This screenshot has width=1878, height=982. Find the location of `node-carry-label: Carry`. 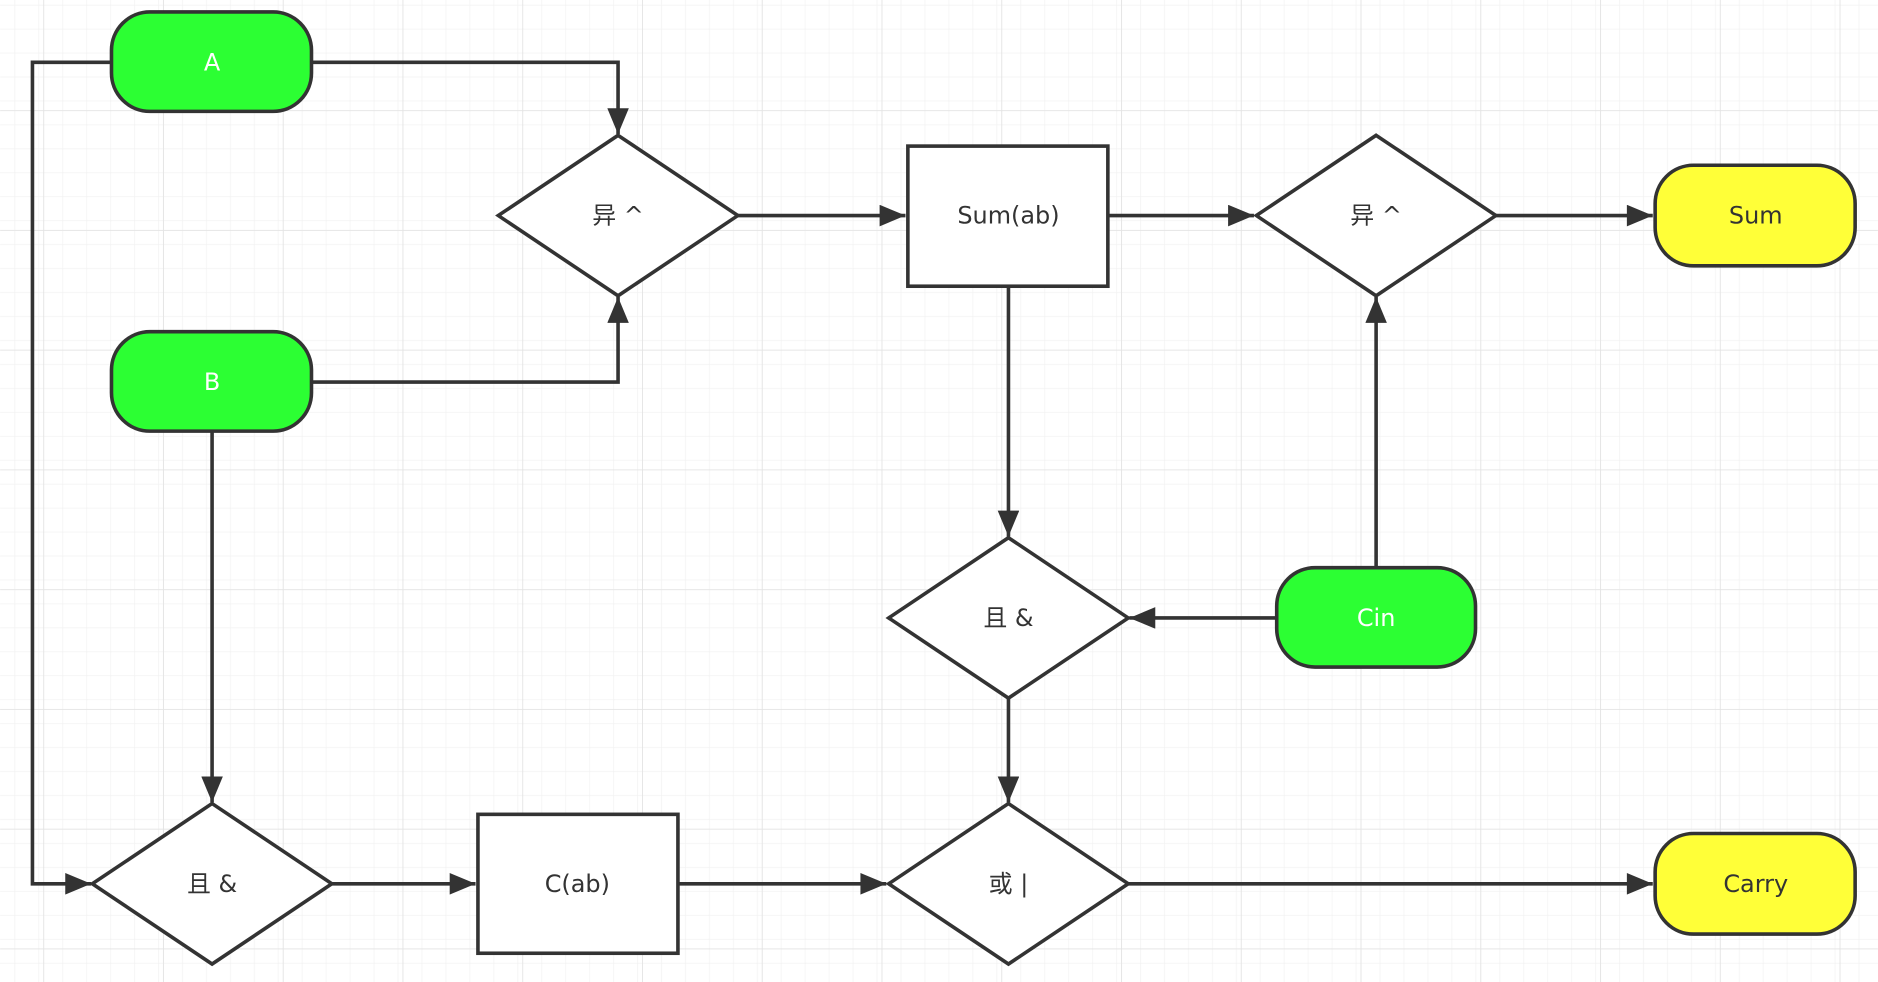

node-carry-label: Carry is located at coordinates (1755, 884).